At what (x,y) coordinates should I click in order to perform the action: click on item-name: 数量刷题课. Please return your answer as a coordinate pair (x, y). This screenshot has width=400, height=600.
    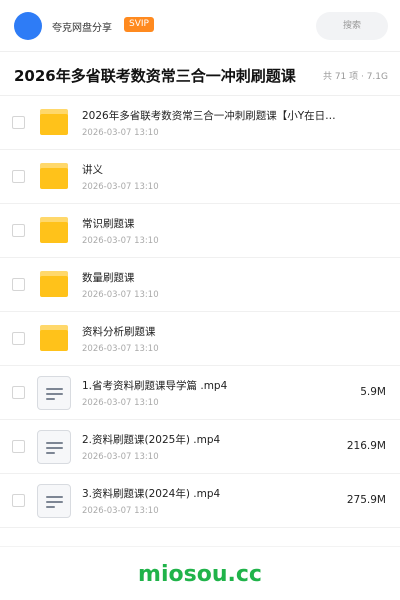
    Looking at the image, I should click on (108, 278).